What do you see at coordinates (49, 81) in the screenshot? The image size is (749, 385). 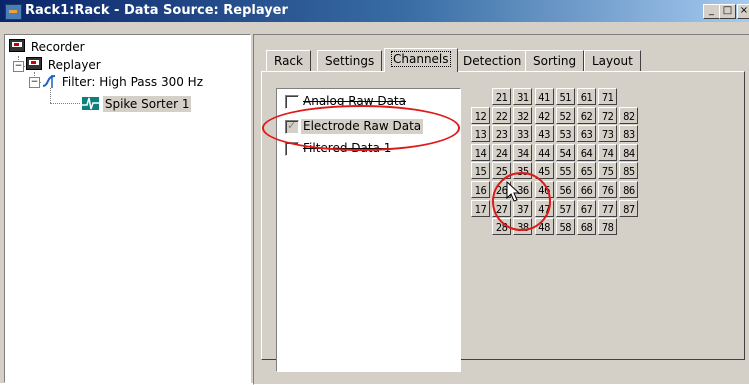 I see `filter-icon` at bounding box center [49, 81].